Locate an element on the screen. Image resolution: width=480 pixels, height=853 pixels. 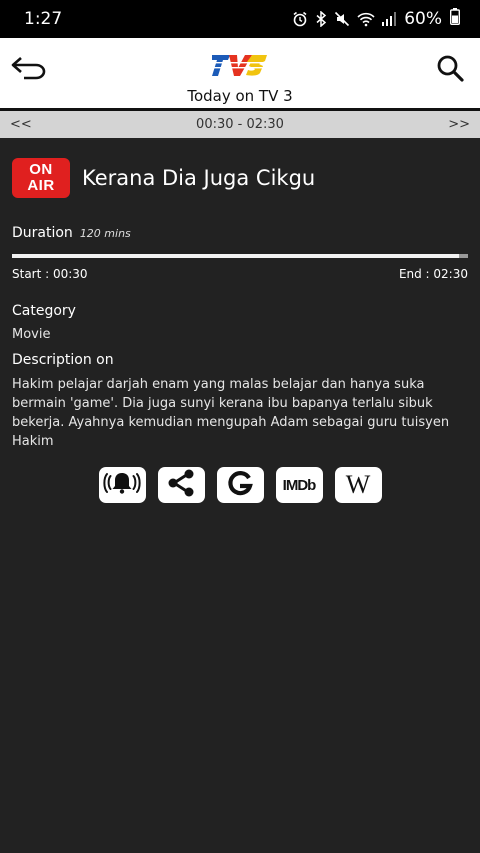
google-button is located at coordinates (240, 485).